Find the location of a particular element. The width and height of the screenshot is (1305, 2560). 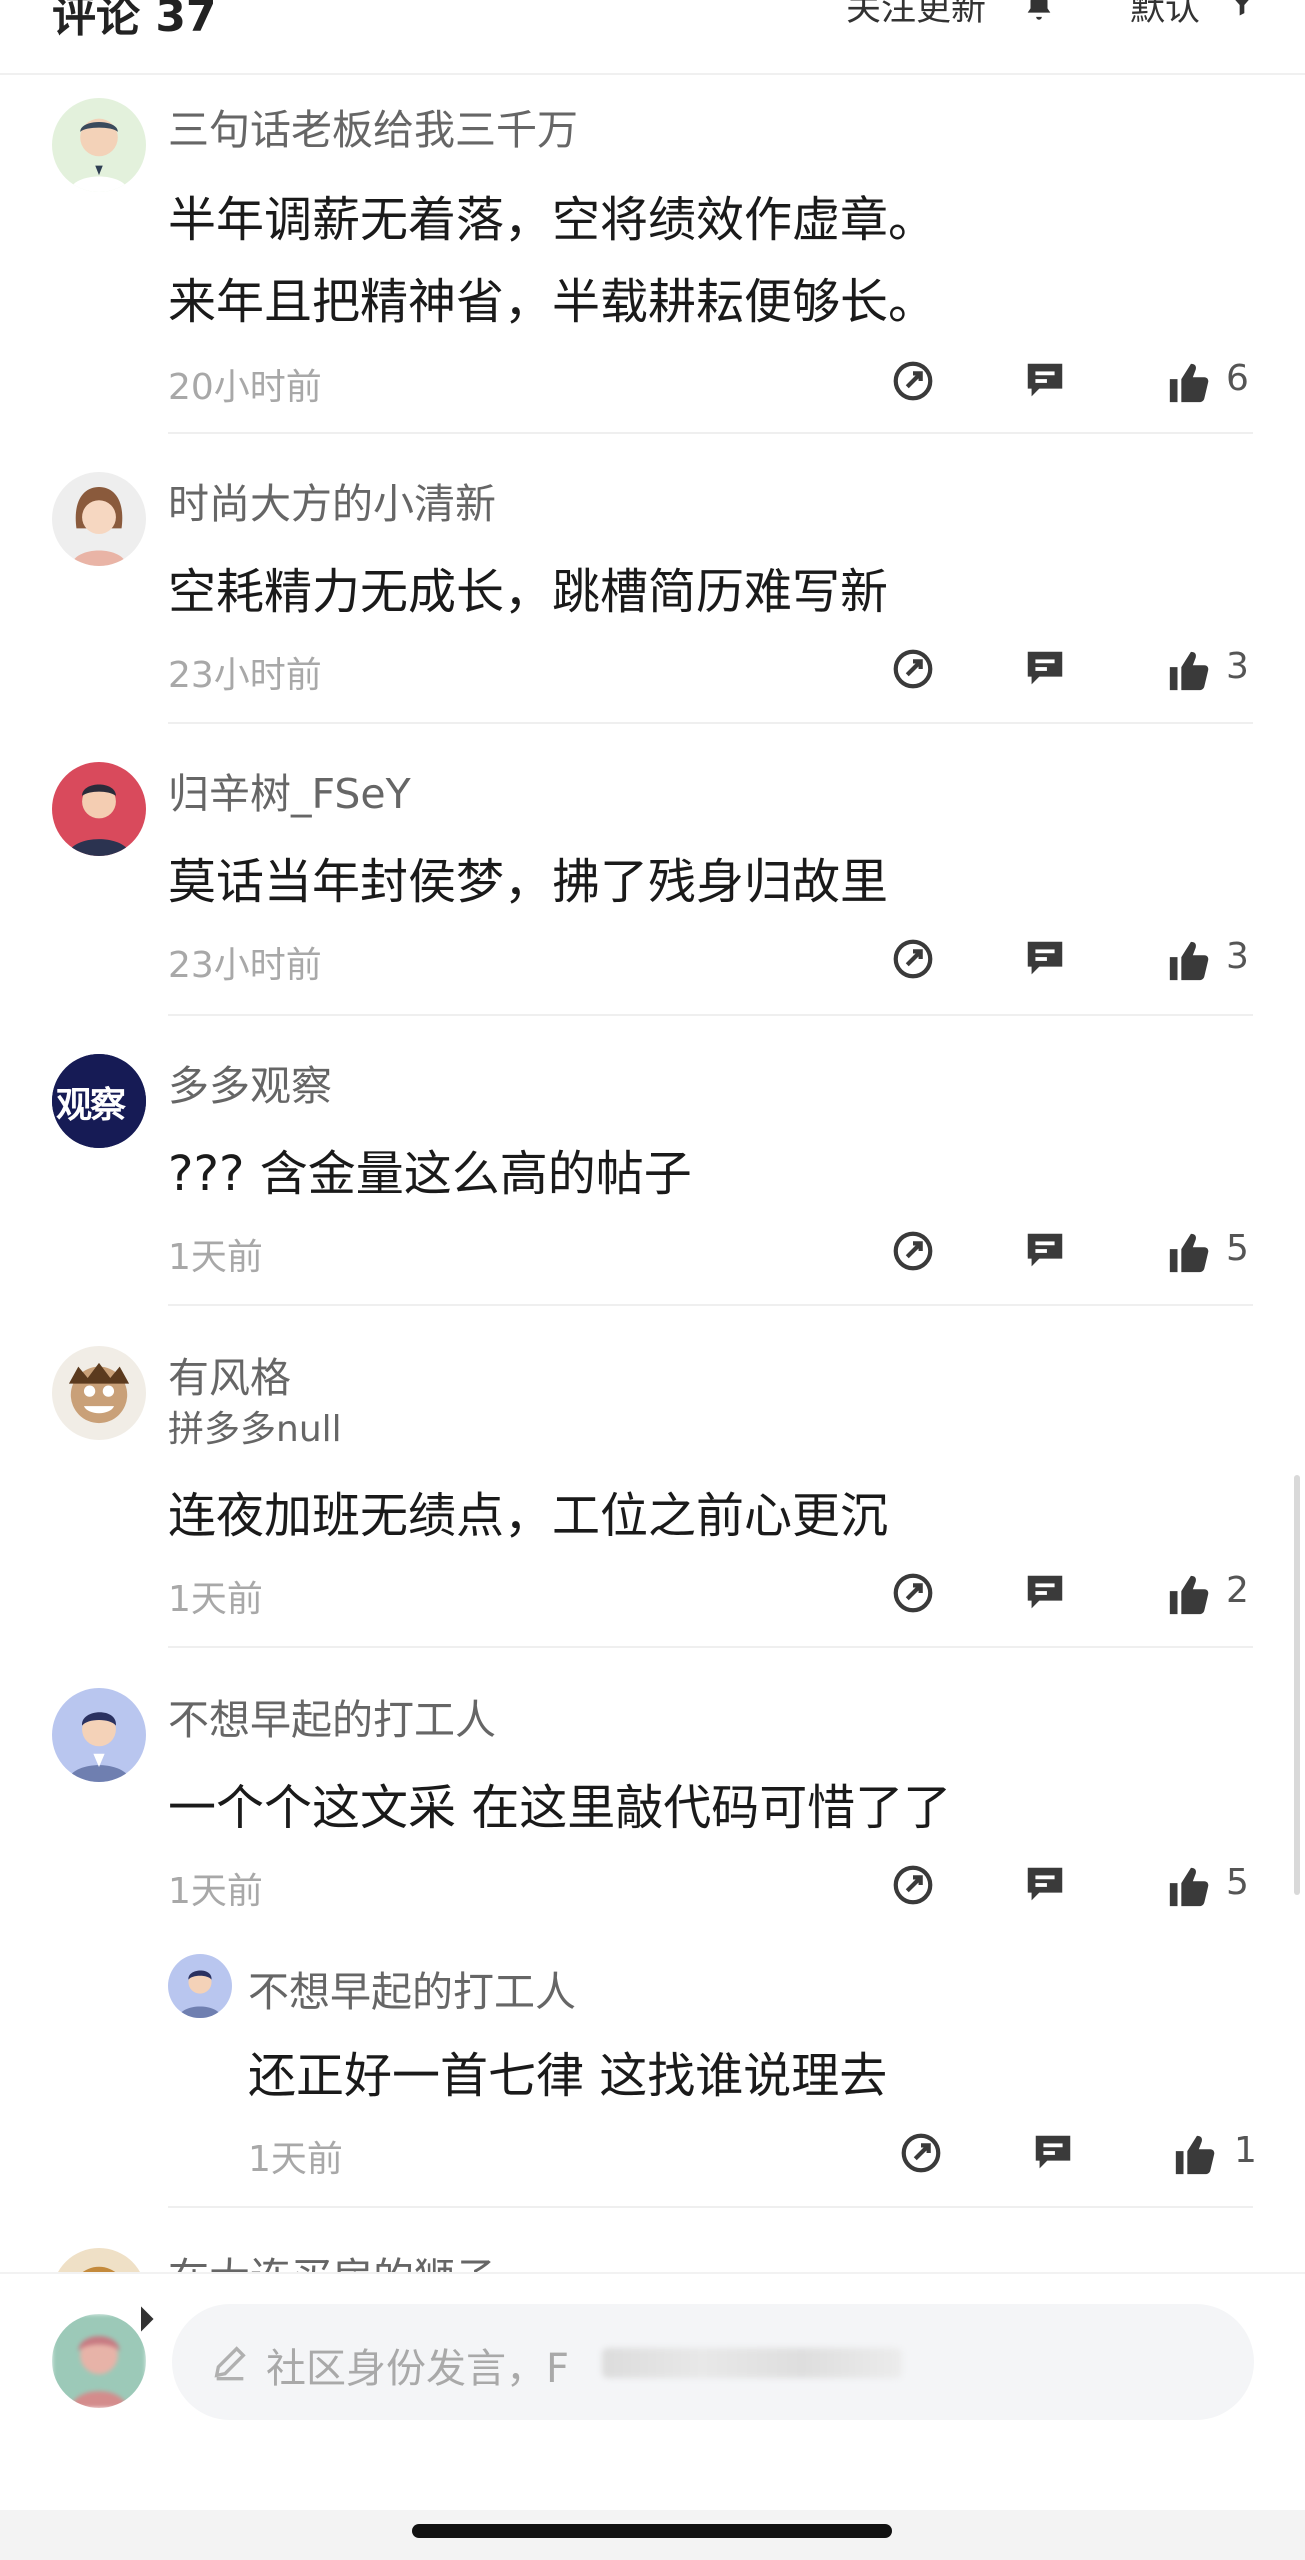

comment-username: 三句话老板给我三千万 is located at coordinates (373, 126).